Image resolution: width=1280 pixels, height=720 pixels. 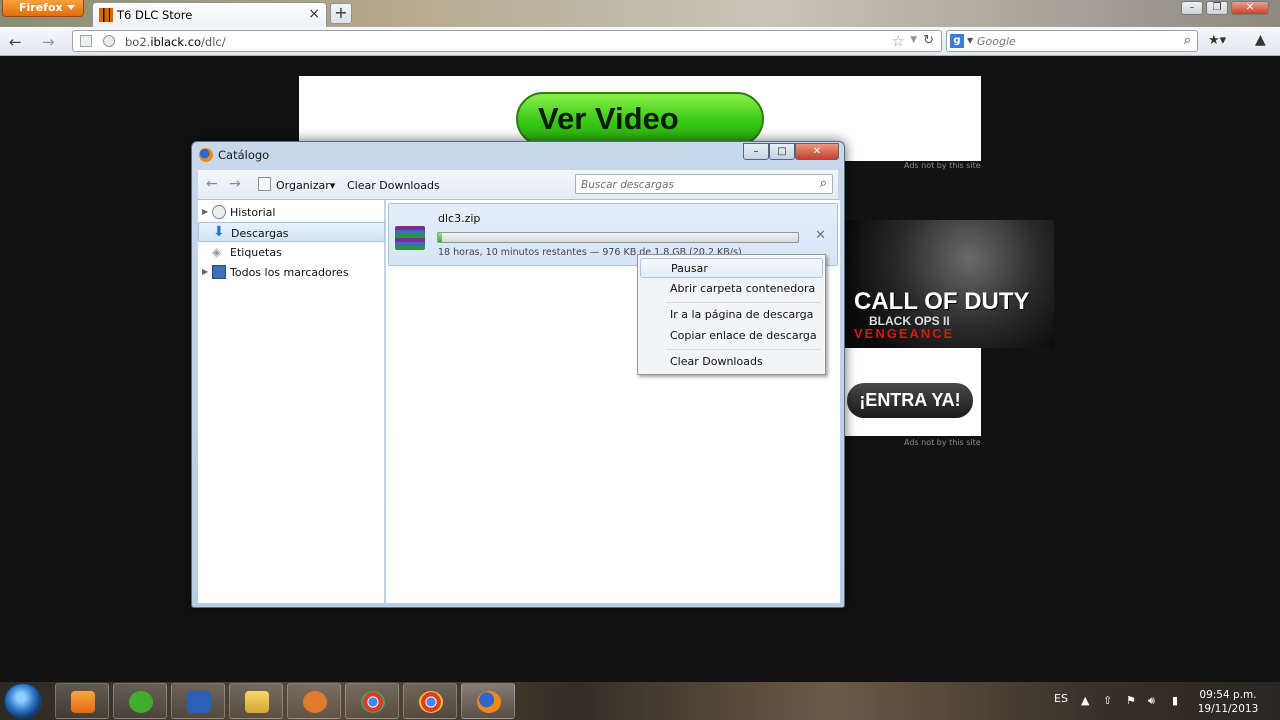 I want to click on organize-menu-button: Organizar▾, so click(x=305, y=185).